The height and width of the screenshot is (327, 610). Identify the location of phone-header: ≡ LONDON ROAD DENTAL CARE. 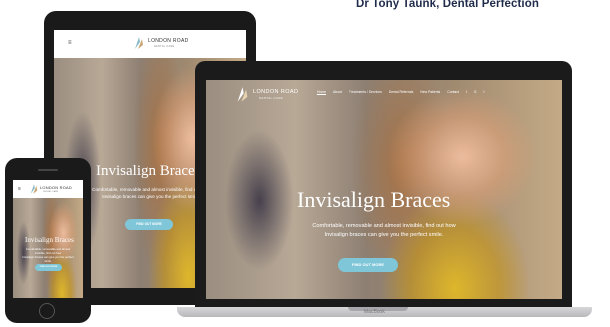
(48, 189).